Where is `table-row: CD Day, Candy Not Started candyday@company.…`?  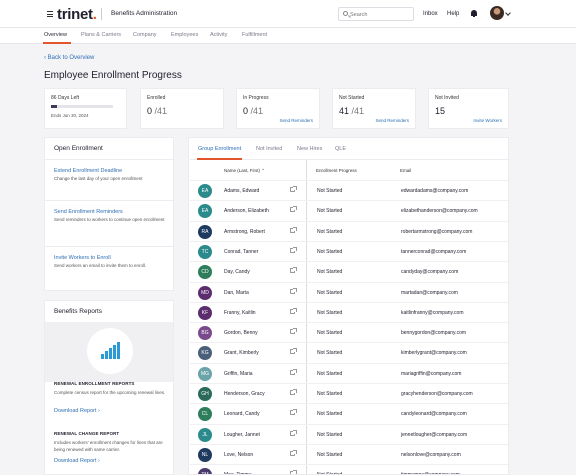 table-row: CD Day, Candy Not Started candyday@company.… is located at coordinates (349, 271).